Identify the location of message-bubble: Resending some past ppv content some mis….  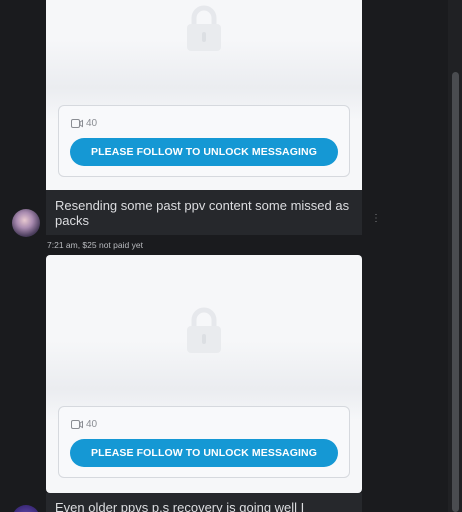
(204, 212).